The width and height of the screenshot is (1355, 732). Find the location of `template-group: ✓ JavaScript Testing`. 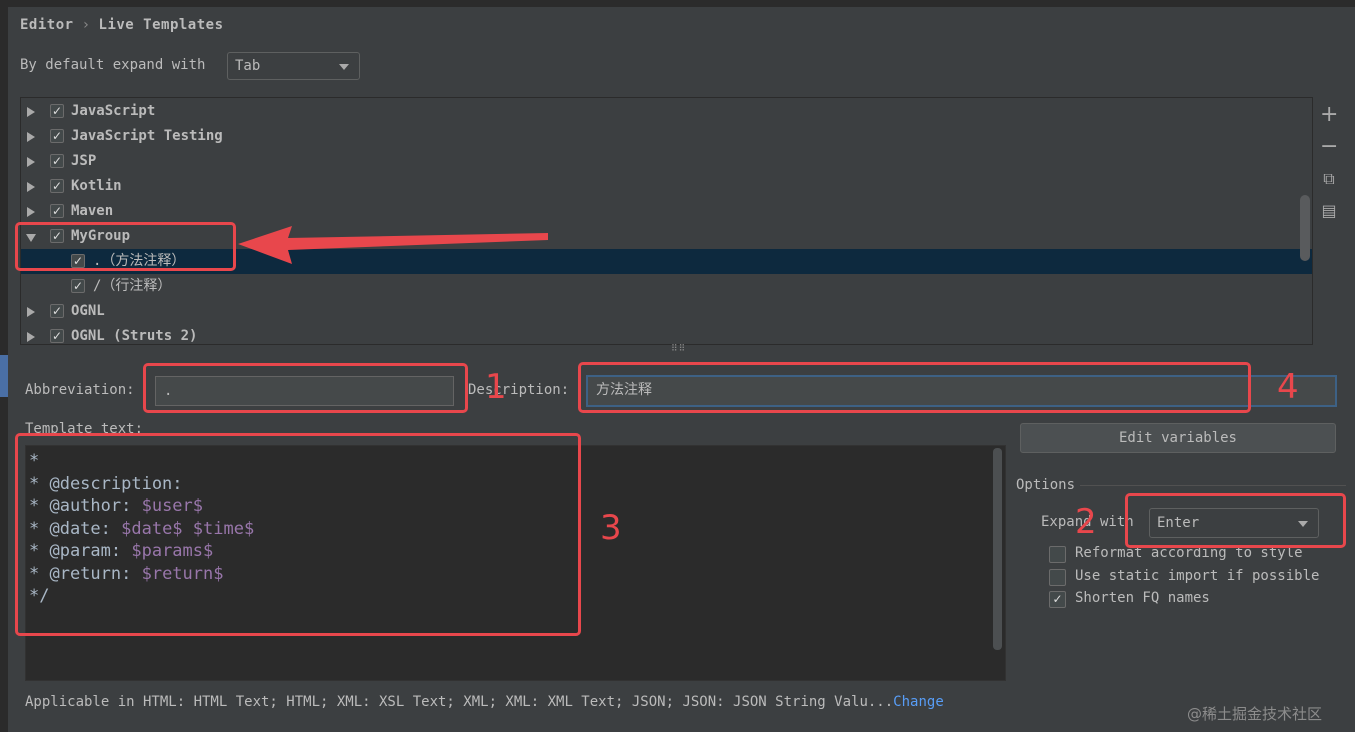

template-group: ✓ JavaScript Testing is located at coordinates (666, 136).